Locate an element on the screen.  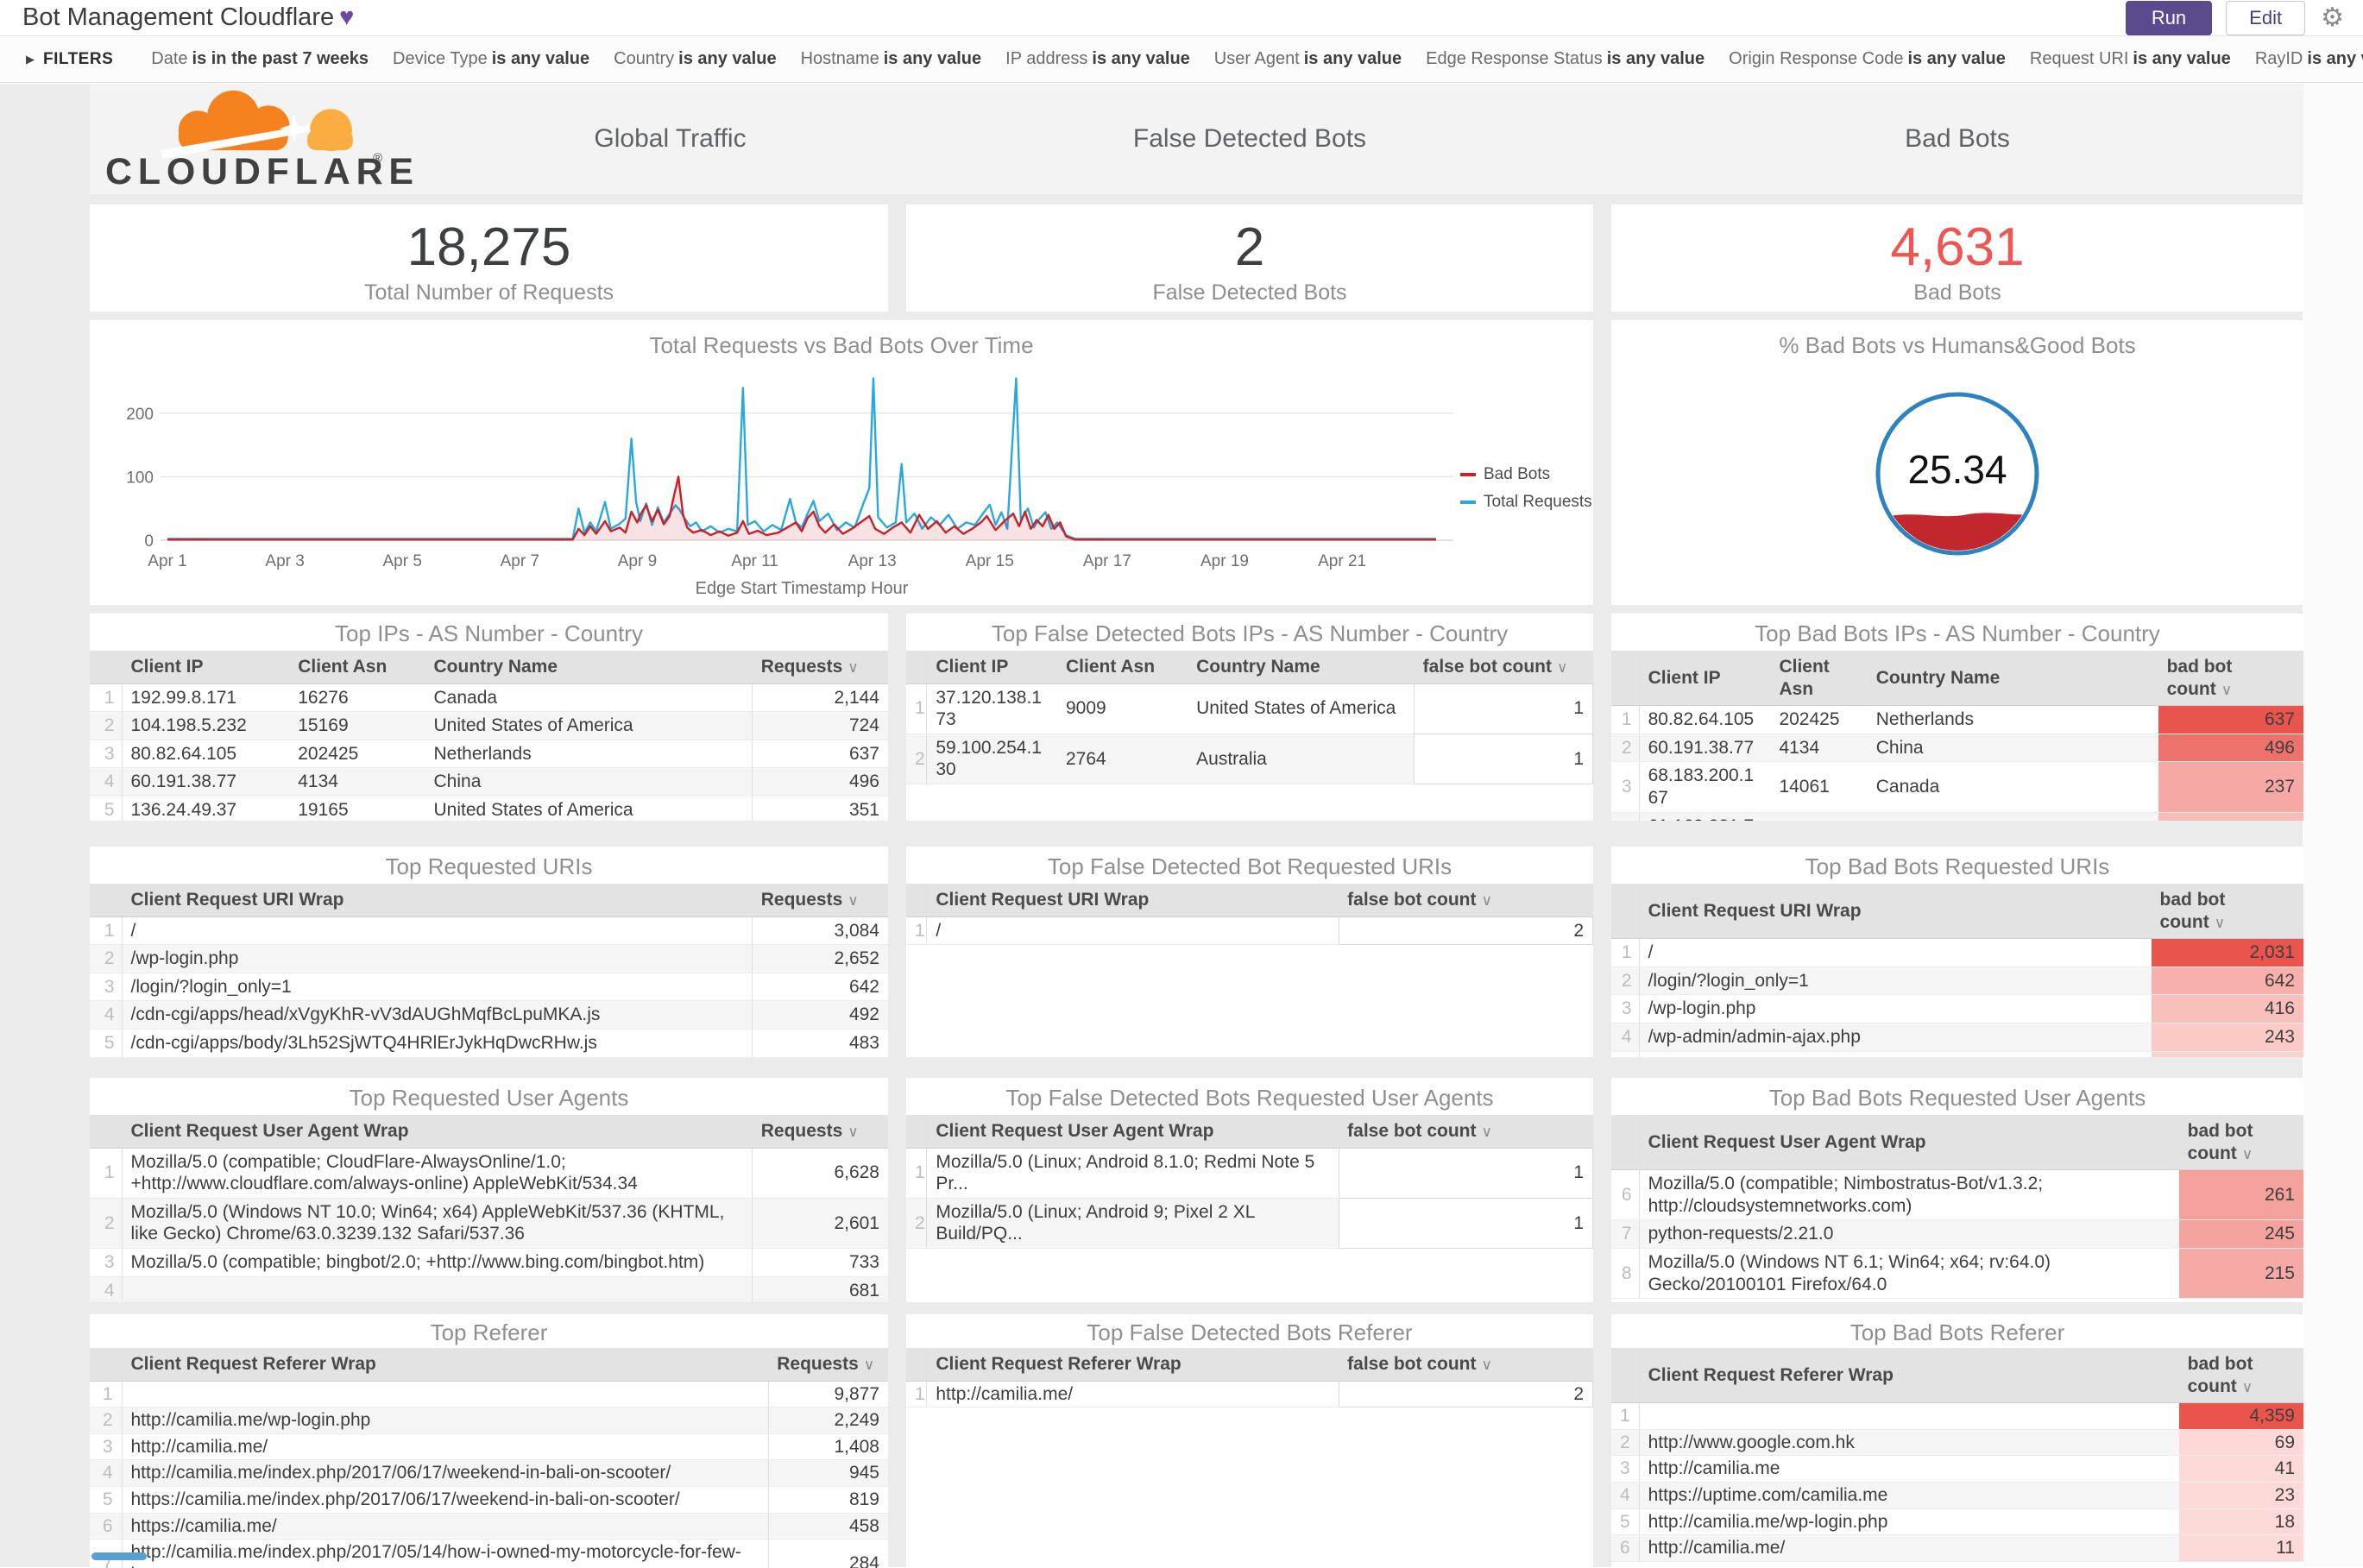
table-cell: https://uptime.com/camilia.me is located at coordinates (1909, 1495).